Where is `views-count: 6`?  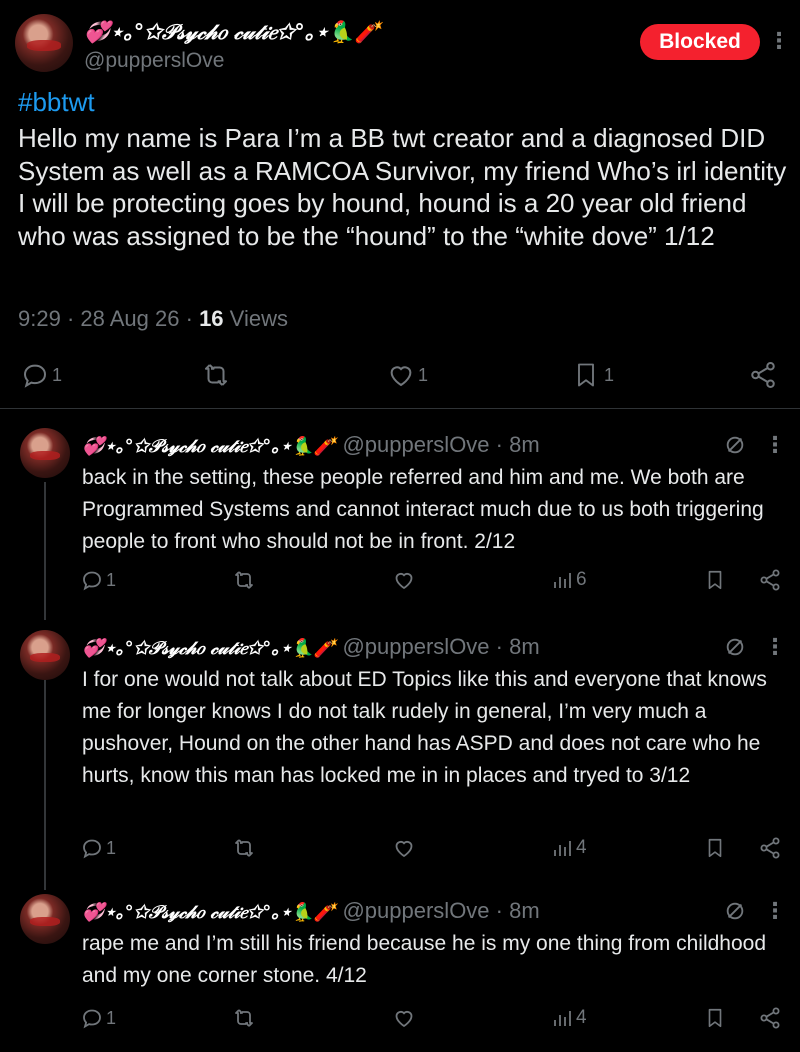 views-count: 6 is located at coordinates (581, 579).